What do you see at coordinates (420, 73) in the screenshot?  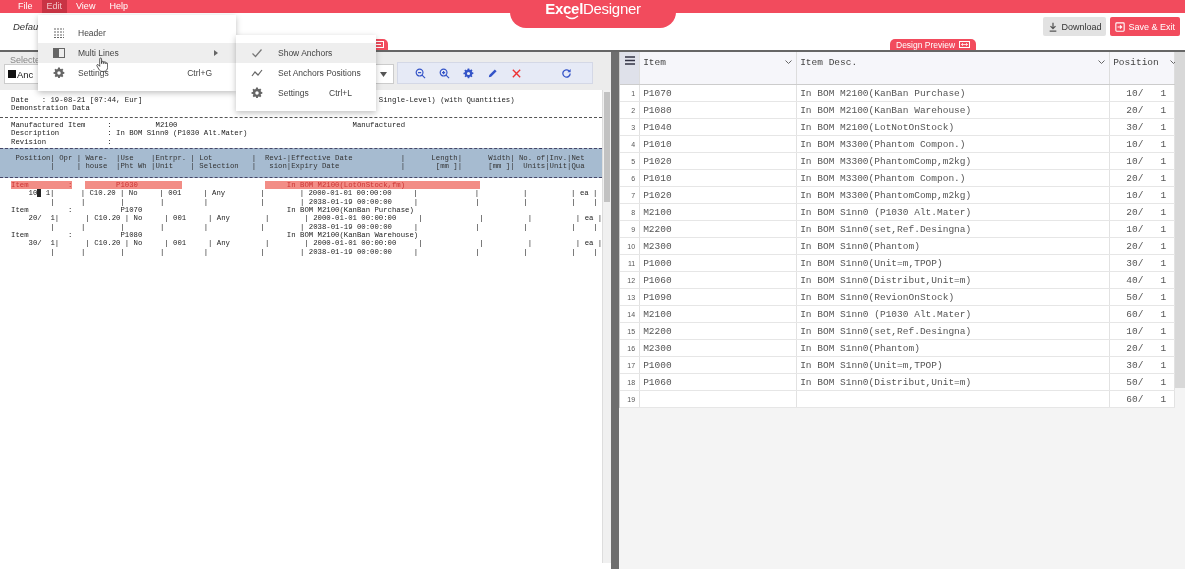 I see `zoom-out-icon` at bounding box center [420, 73].